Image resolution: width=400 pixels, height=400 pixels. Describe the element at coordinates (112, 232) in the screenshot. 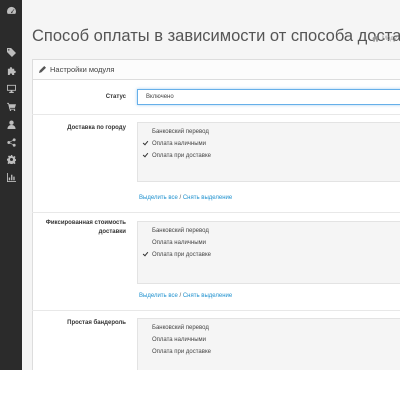

I see `group-label-line: доставки` at that location.